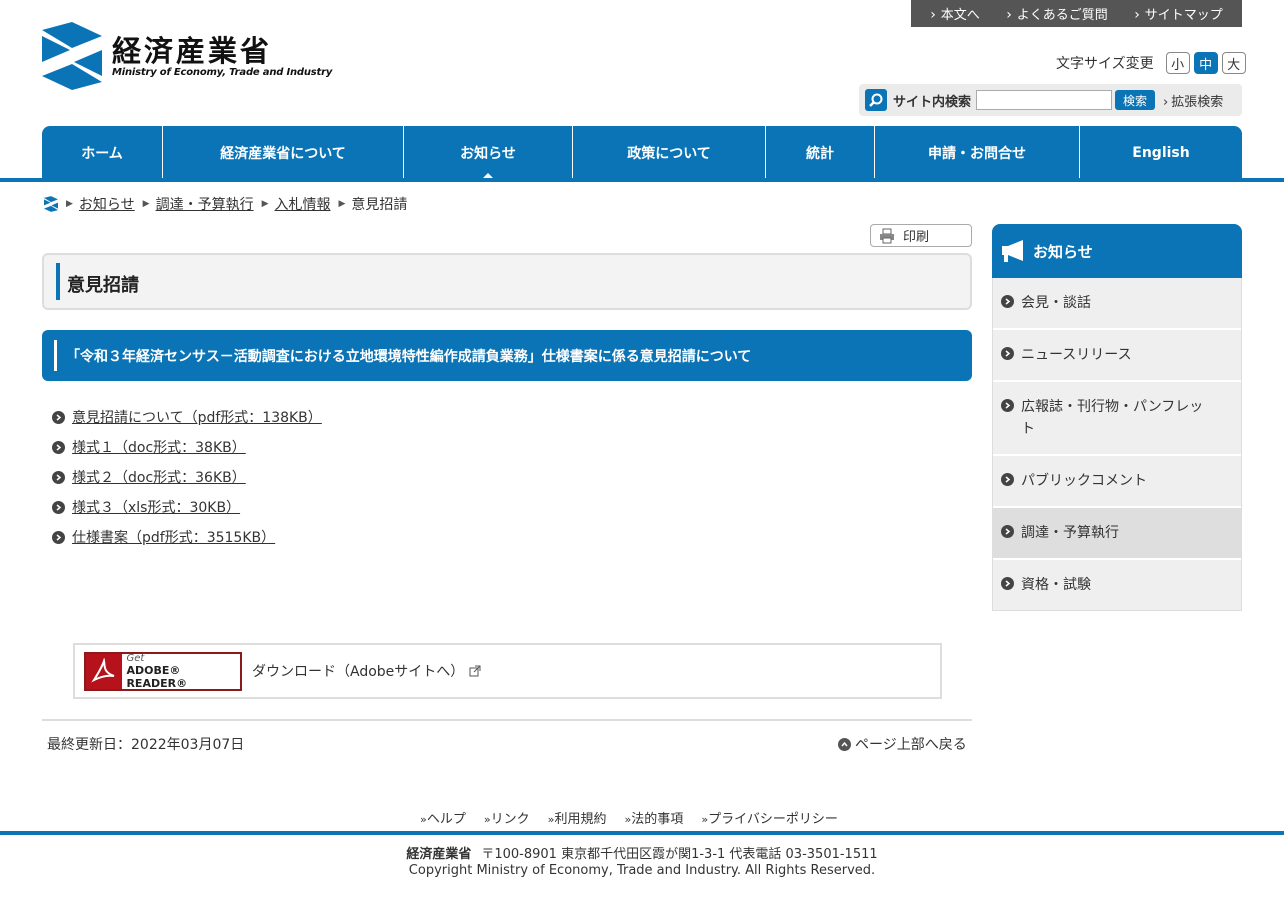  I want to click on side-nav-header: お知らせ, so click(1117, 251).